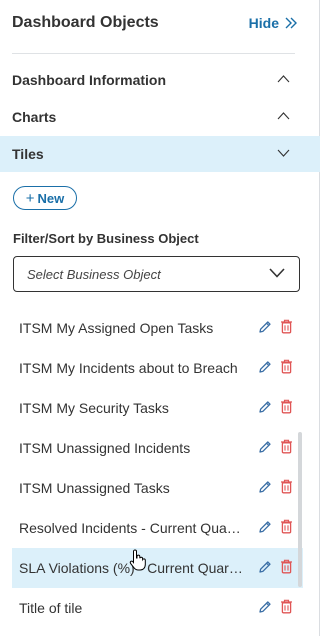  Describe the element at coordinates (137, 560) in the screenshot. I see `hand-pointer-icon` at that location.